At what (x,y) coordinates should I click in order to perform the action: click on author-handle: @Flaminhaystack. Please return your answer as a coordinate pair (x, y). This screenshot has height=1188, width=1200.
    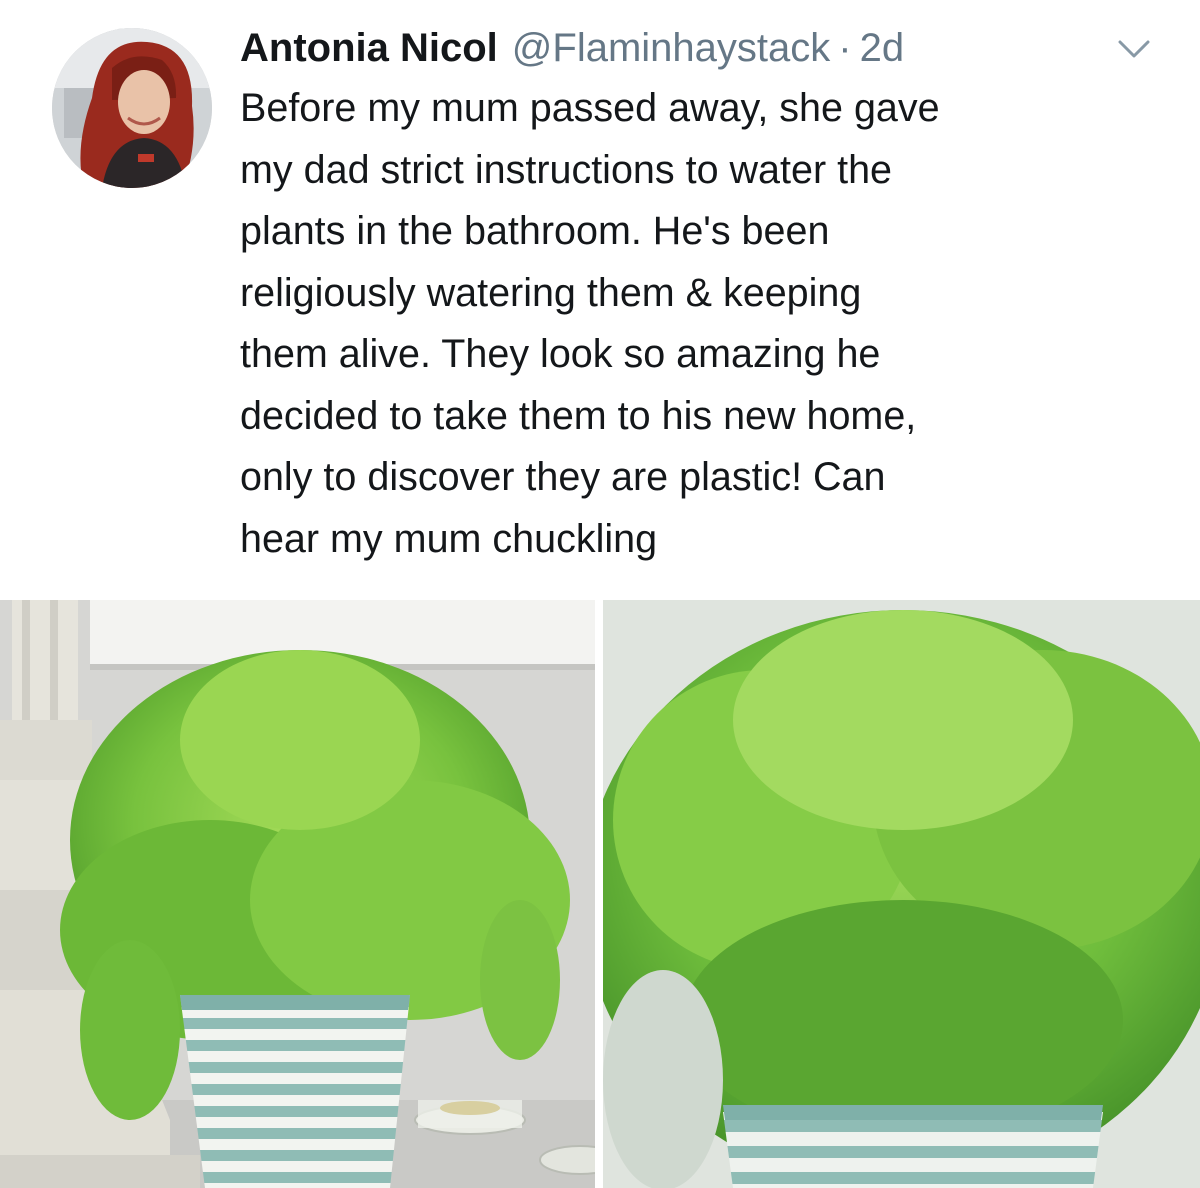
    Looking at the image, I should click on (671, 48).